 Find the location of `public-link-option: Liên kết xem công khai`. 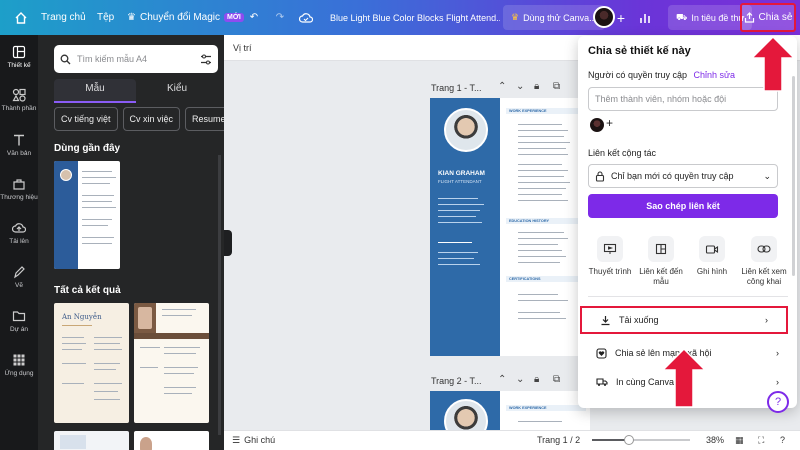

public-link-option: Liên kết xem công khai is located at coordinates (764, 261).